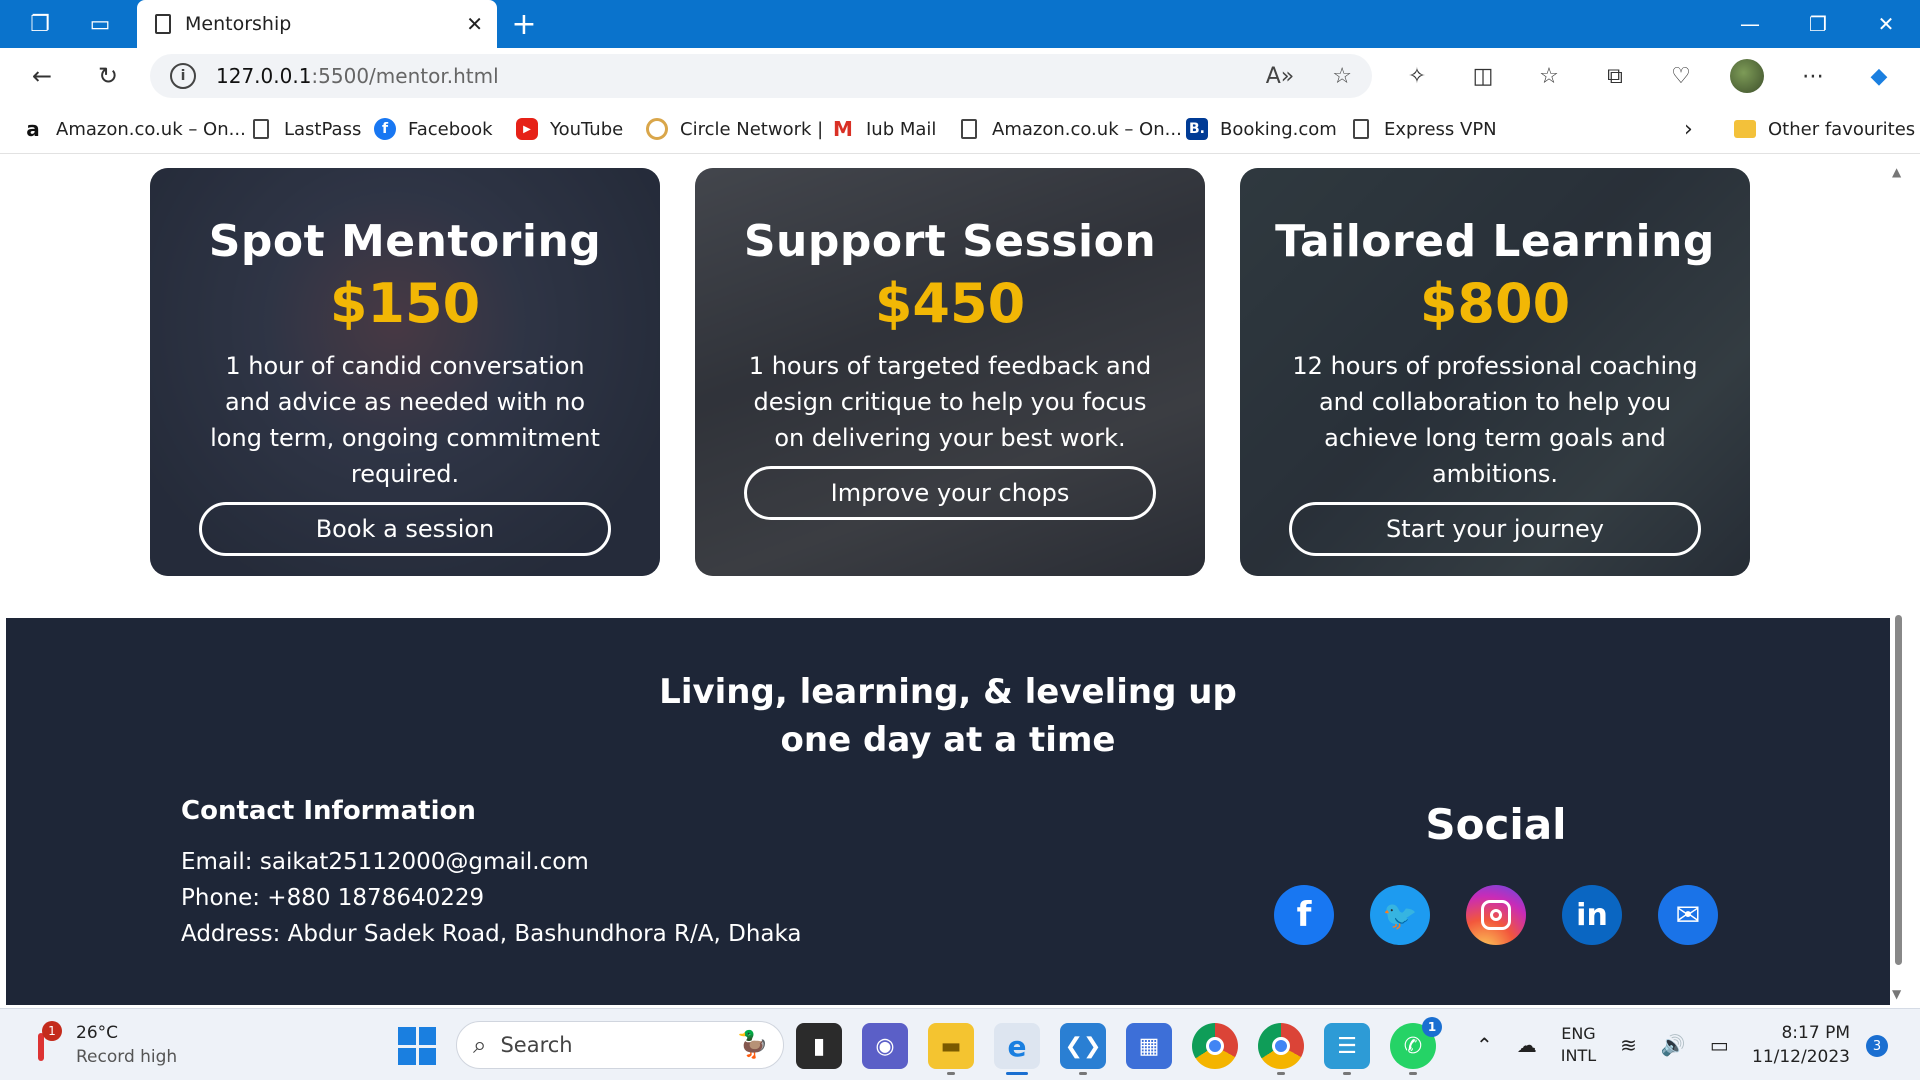  What do you see at coordinates (1898, 580) in the screenshot?
I see `page-scrollbar: ▲ ▼` at bounding box center [1898, 580].